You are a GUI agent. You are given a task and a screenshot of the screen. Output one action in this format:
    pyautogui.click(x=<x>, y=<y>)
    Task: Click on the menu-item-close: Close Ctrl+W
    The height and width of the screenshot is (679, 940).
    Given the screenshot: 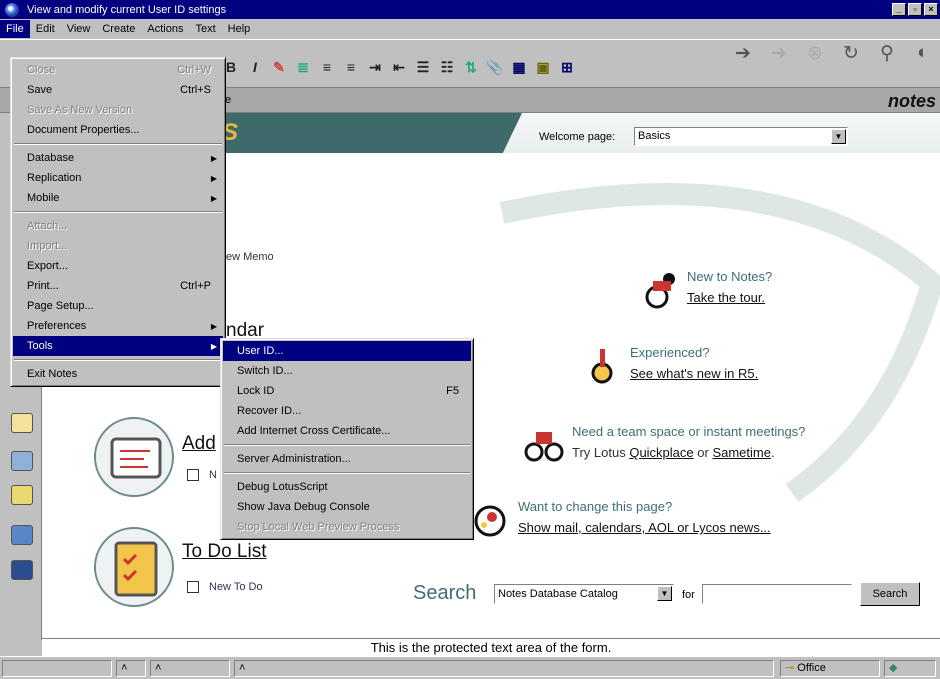 What is the action you would take?
    pyautogui.click(x=118, y=70)
    